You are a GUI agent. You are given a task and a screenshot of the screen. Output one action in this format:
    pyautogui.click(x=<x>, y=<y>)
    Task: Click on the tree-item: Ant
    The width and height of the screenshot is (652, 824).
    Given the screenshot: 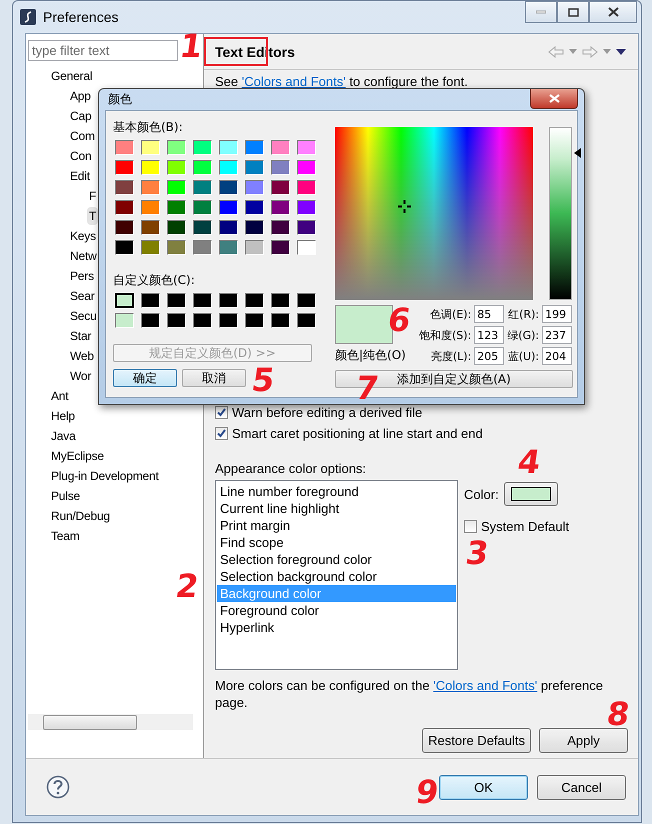 What is the action you would take?
    pyautogui.click(x=59, y=396)
    